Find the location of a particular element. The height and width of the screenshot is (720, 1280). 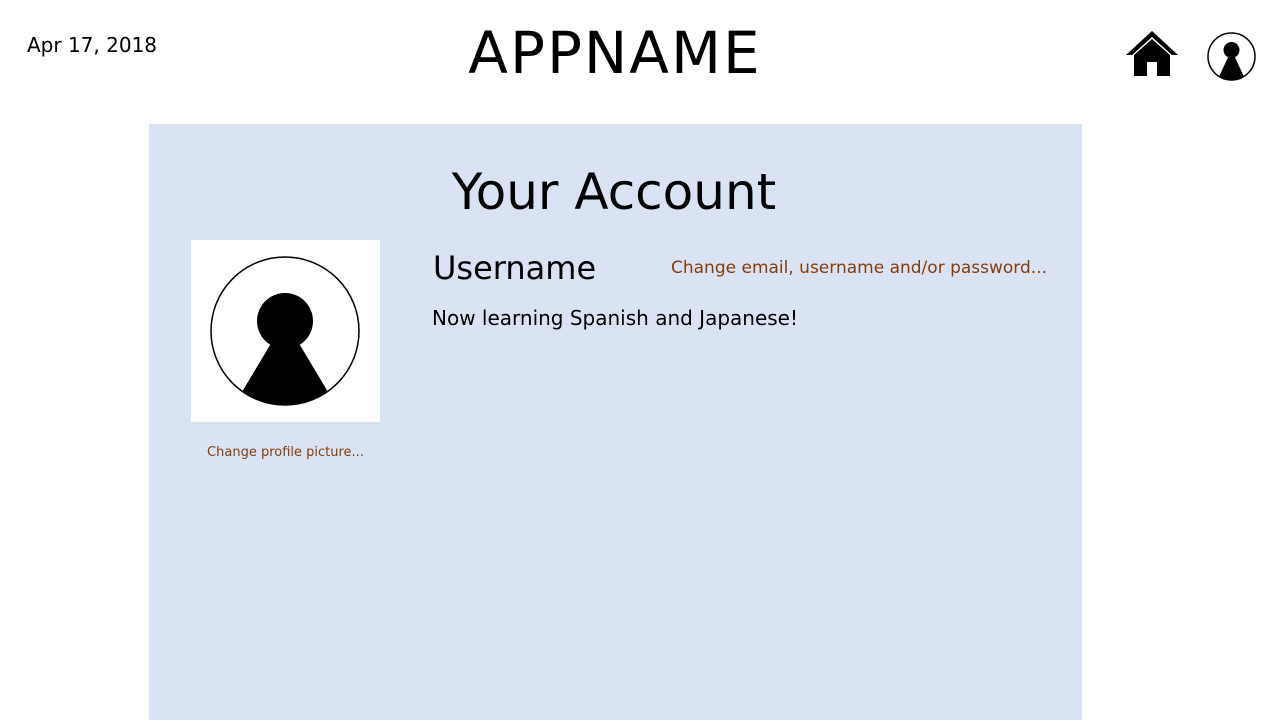

home-icon is located at coordinates (1152, 53).